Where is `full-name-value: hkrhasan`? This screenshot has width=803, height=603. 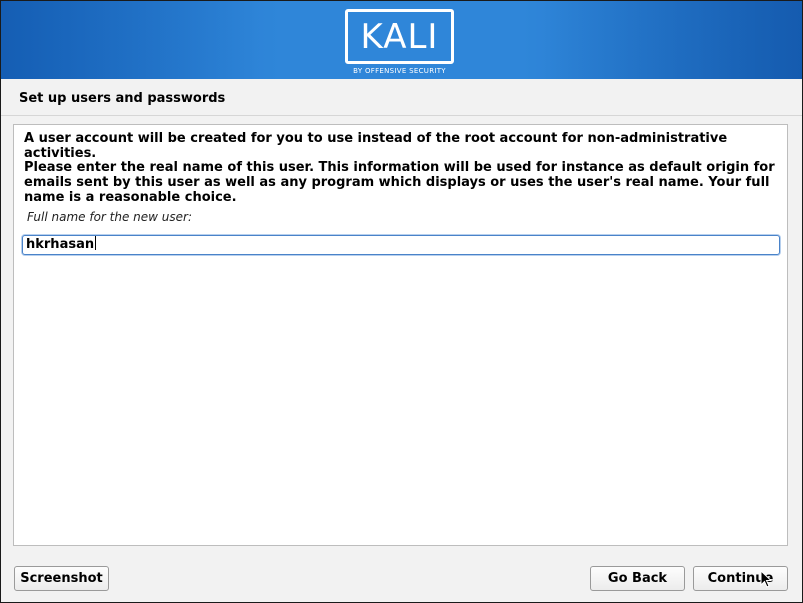 full-name-value: hkrhasan is located at coordinates (60, 244).